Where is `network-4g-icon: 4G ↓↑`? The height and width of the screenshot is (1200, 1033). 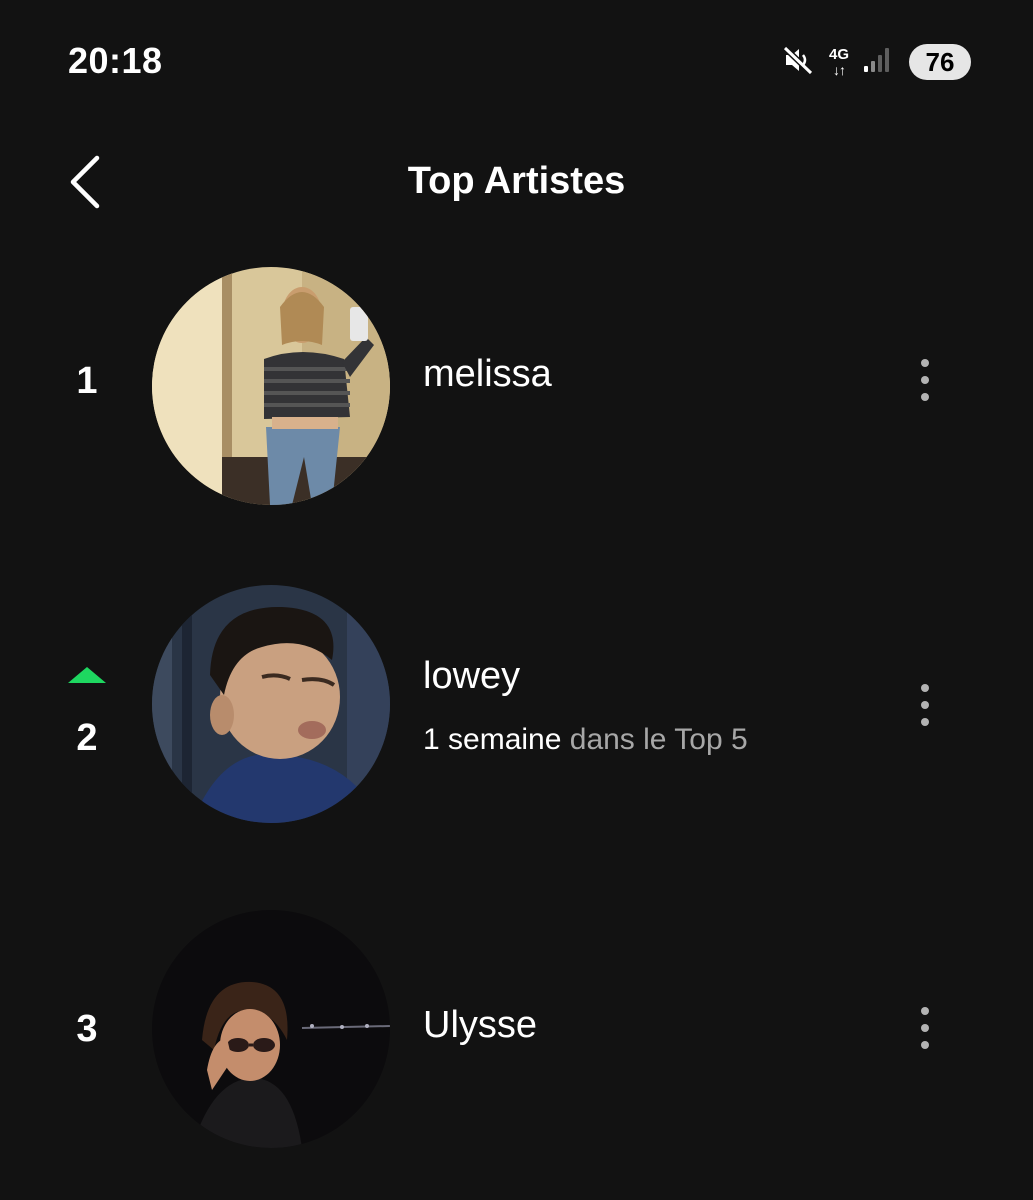
network-4g-icon: 4G ↓↑ is located at coordinates (839, 62).